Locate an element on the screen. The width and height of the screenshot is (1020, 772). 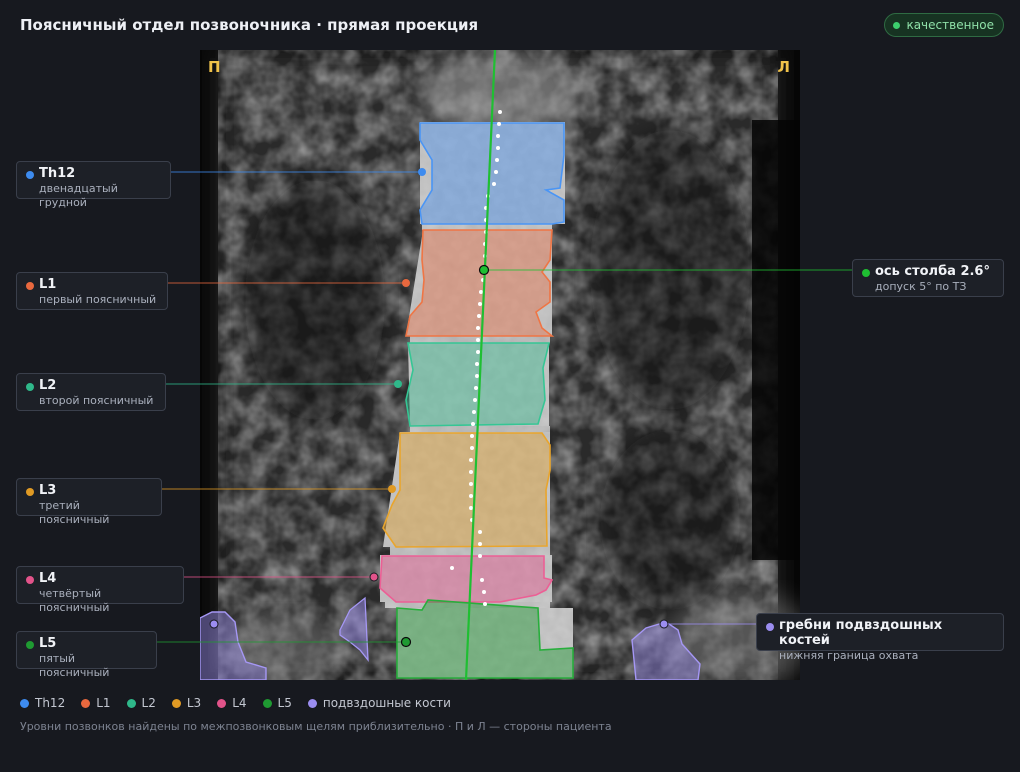
l4-dot-icon is located at coordinates (30, 580).